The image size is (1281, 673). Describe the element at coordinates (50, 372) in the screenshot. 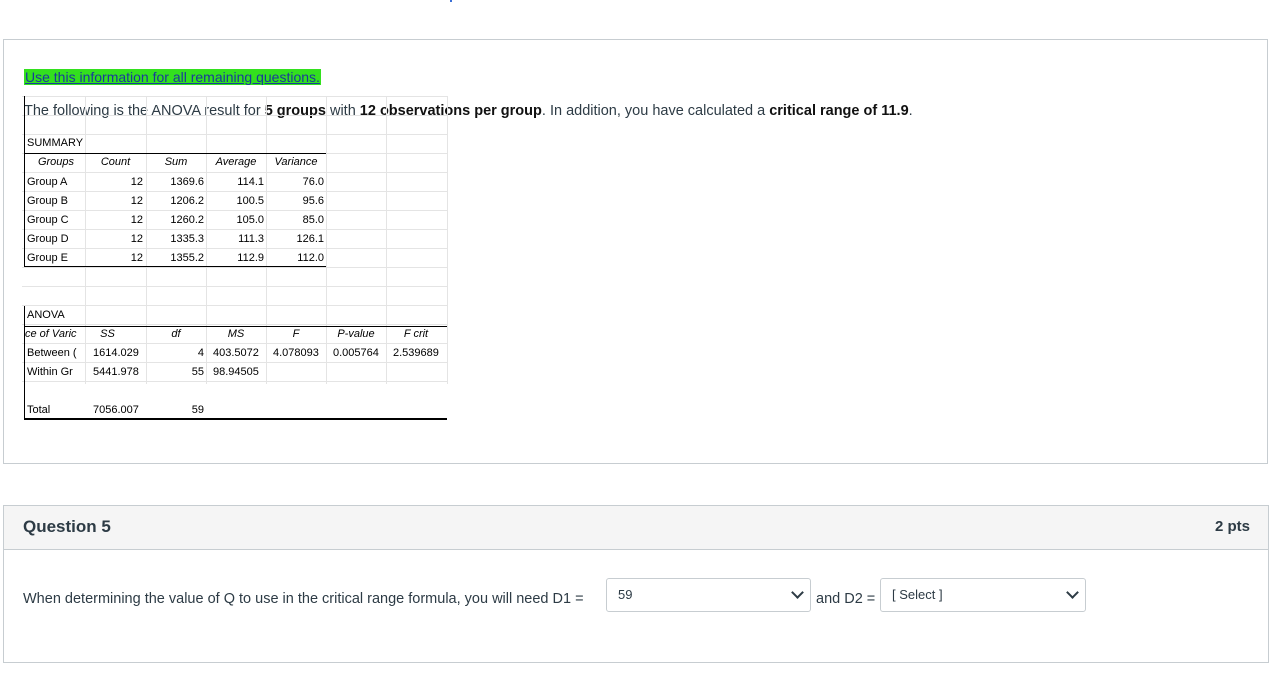

I see `anova-source-cell: Within Gr` at that location.